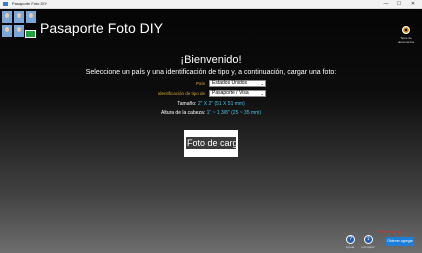 The height and width of the screenshot is (253, 422). Describe the element at coordinates (221, 104) in the screenshot. I see `size-value: 2" X 2" (51 X 51 mm)` at that location.